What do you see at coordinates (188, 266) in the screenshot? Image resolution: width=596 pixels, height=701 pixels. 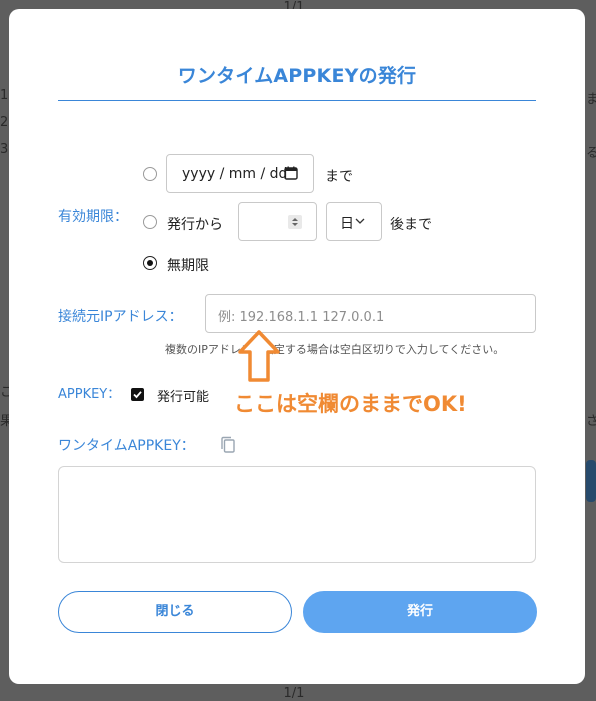 I see `unlimited-label: 無期限` at bounding box center [188, 266].